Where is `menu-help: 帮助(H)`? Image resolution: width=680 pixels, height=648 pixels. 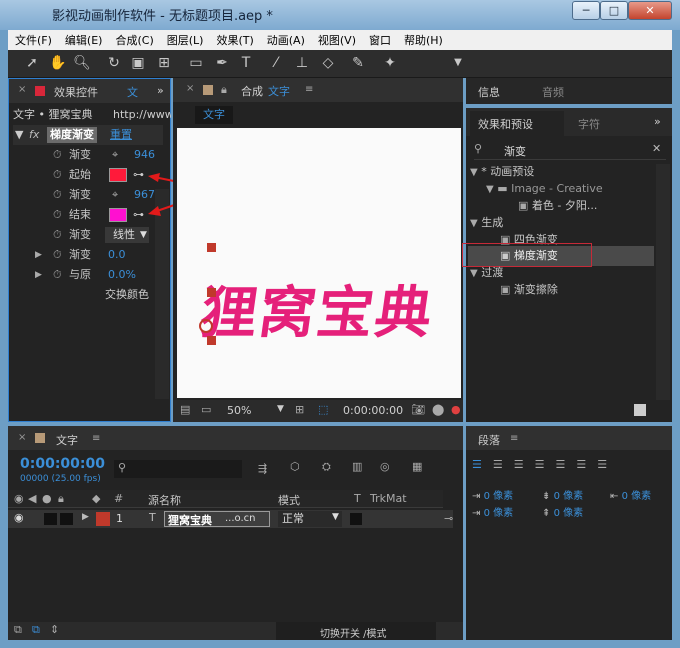
menu-help: 帮助(H) is located at coordinates (423, 40).